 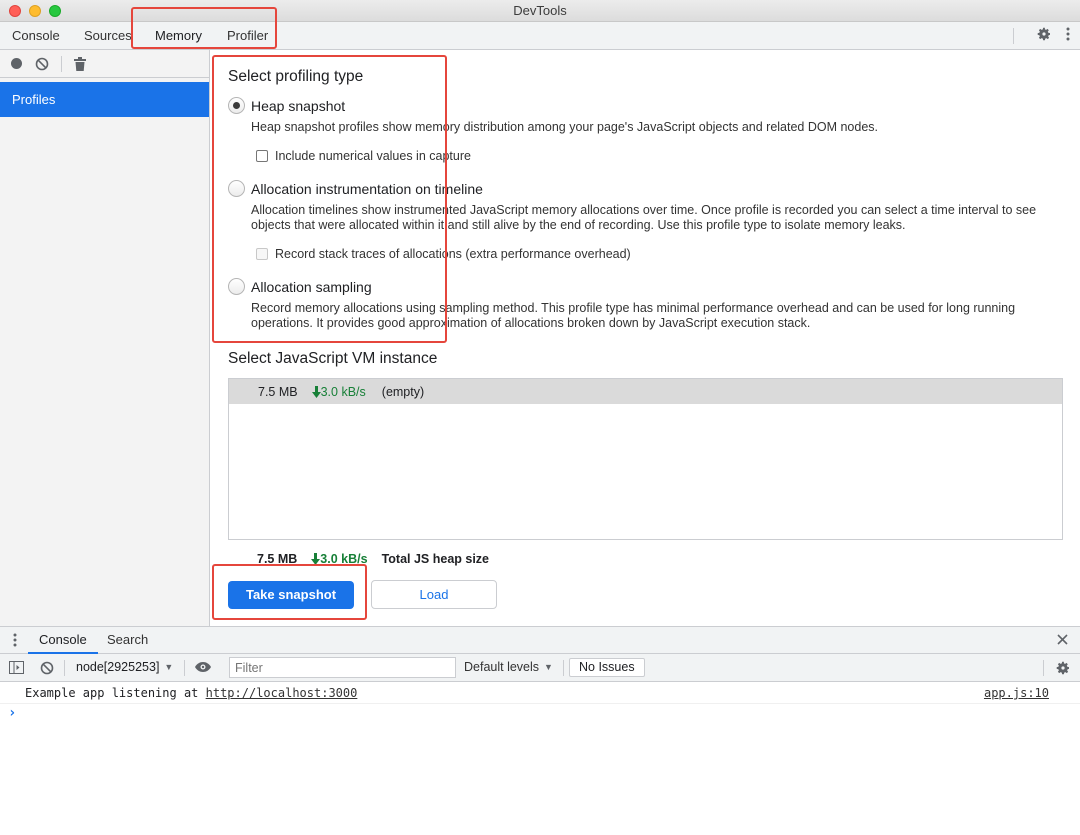 I want to click on tab-console: Console, so click(x=36, y=35).